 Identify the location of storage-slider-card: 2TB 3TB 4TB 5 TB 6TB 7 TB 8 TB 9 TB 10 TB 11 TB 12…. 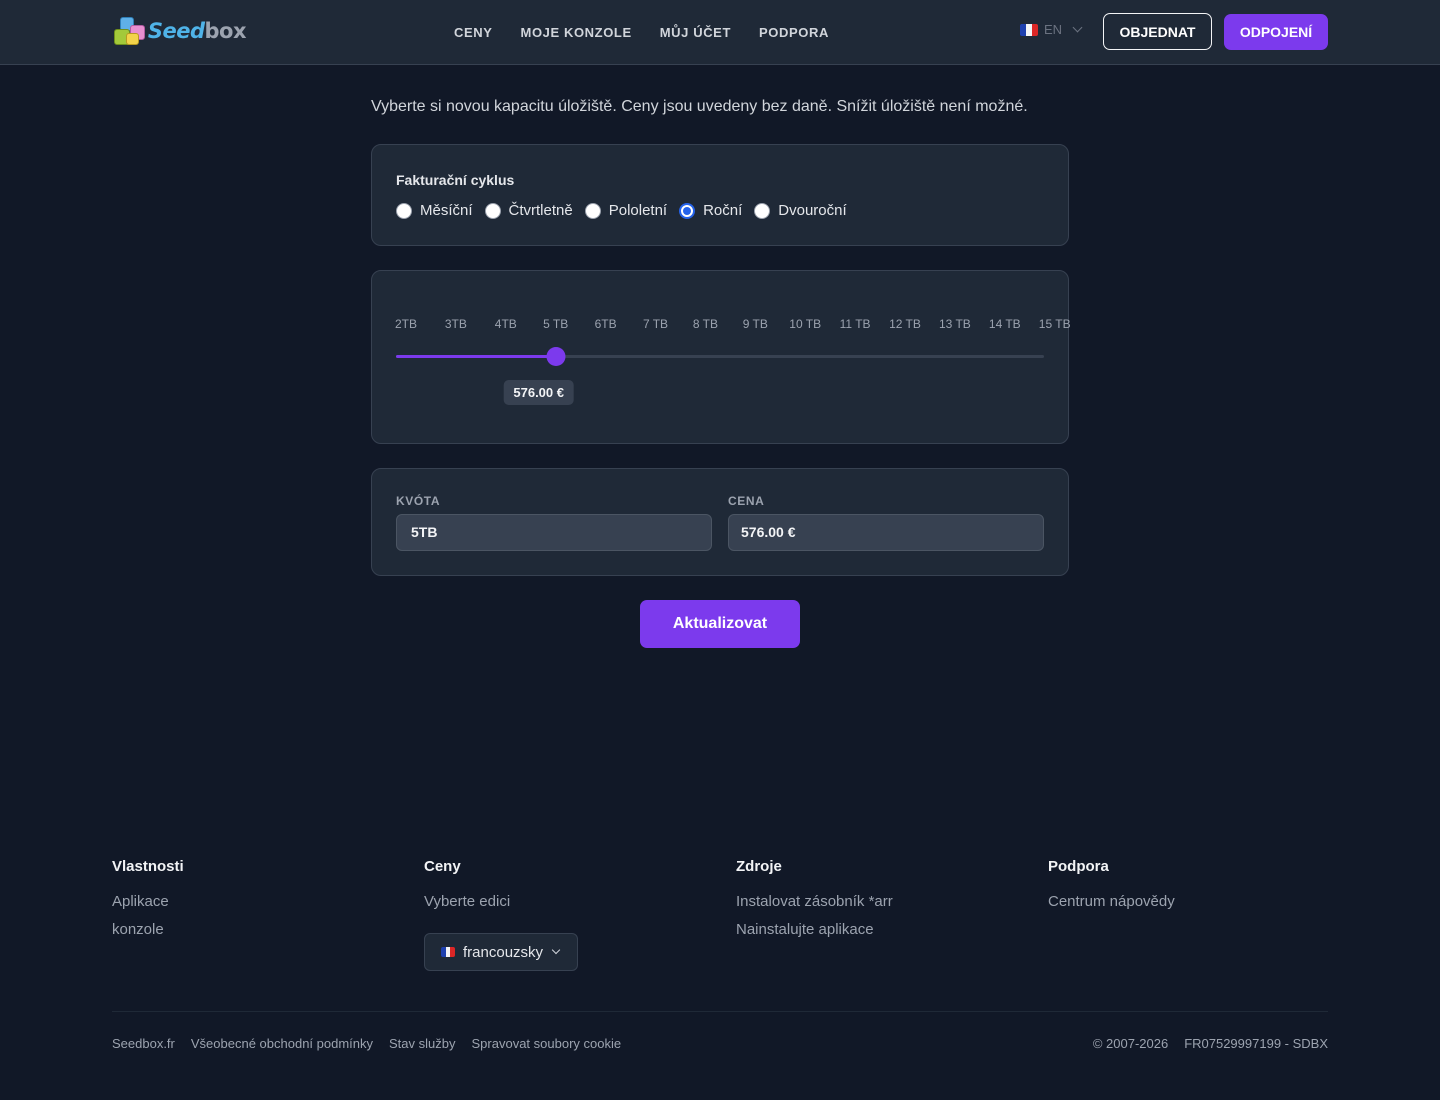
(721, 357).